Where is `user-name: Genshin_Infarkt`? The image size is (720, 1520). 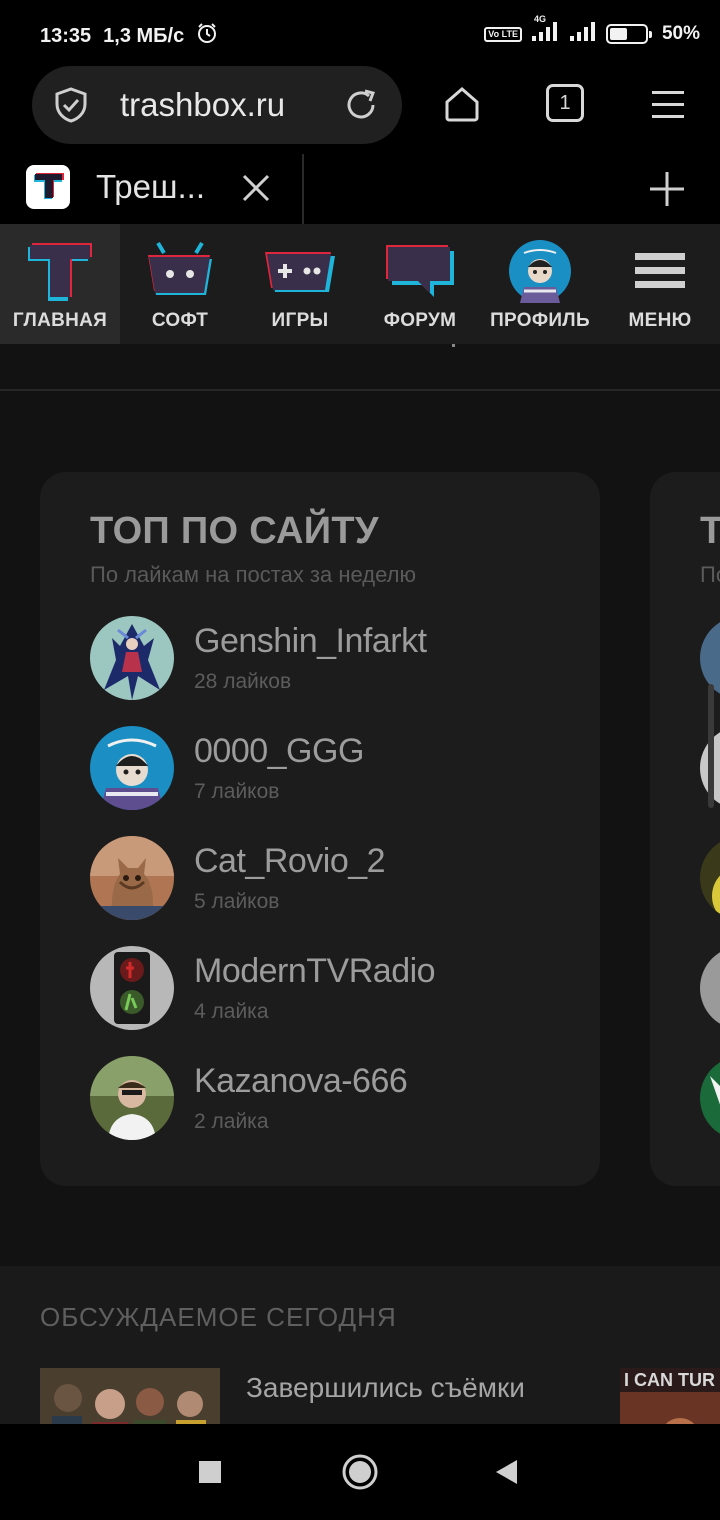 user-name: Genshin_Infarkt is located at coordinates (310, 641).